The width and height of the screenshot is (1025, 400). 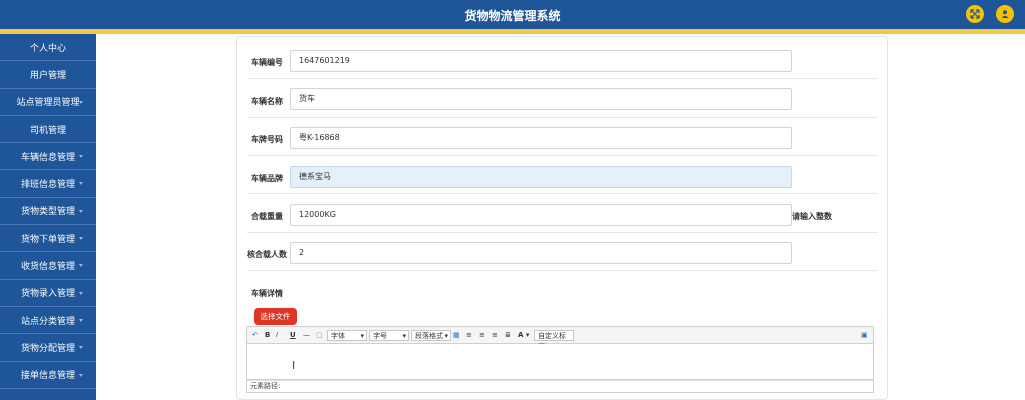 What do you see at coordinates (294, 365) in the screenshot?
I see `text-cursor-icon: I` at bounding box center [294, 365].